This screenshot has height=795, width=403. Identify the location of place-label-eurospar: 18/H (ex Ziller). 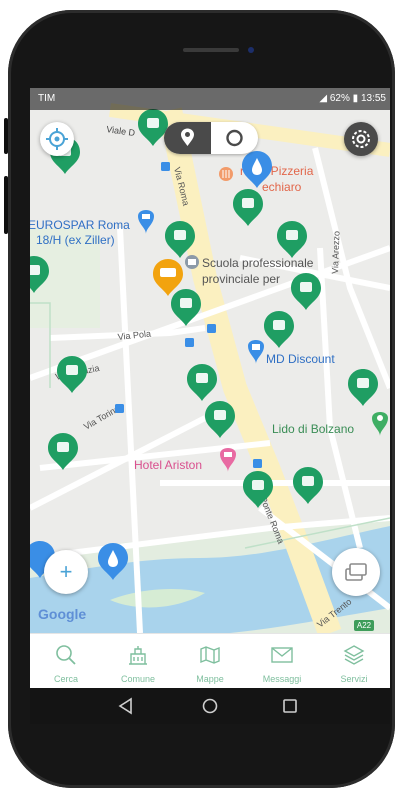
(75, 240).